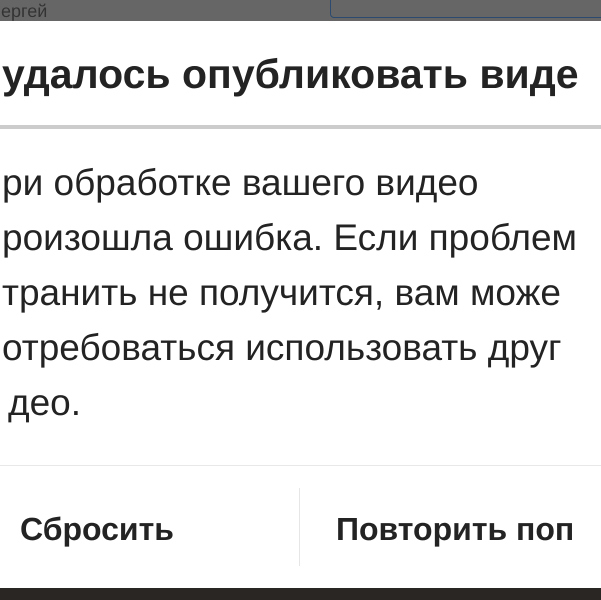 The height and width of the screenshot is (600, 601). I want to click on dialog-title: удалось опубликовать виде, so click(290, 75).